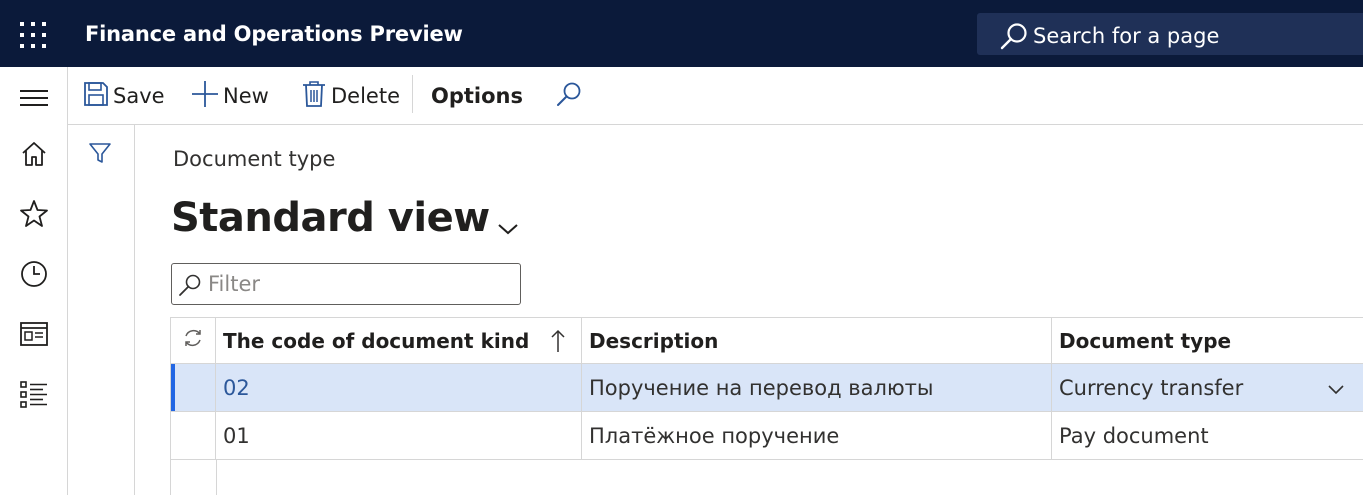 The image size is (1363, 495). What do you see at coordinates (761, 387) in the screenshot?
I see `description-value: Поручение на перевод валюты` at bounding box center [761, 387].